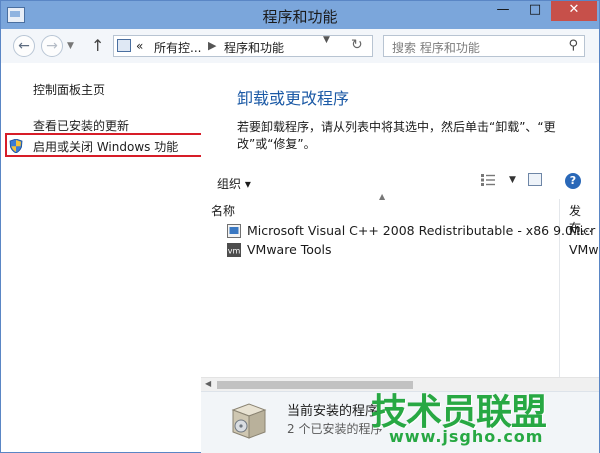 This screenshot has width=600, height=453. Describe the element at coordinates (97, 45) in the screenshot. I see `up-button: ↑` at that location.